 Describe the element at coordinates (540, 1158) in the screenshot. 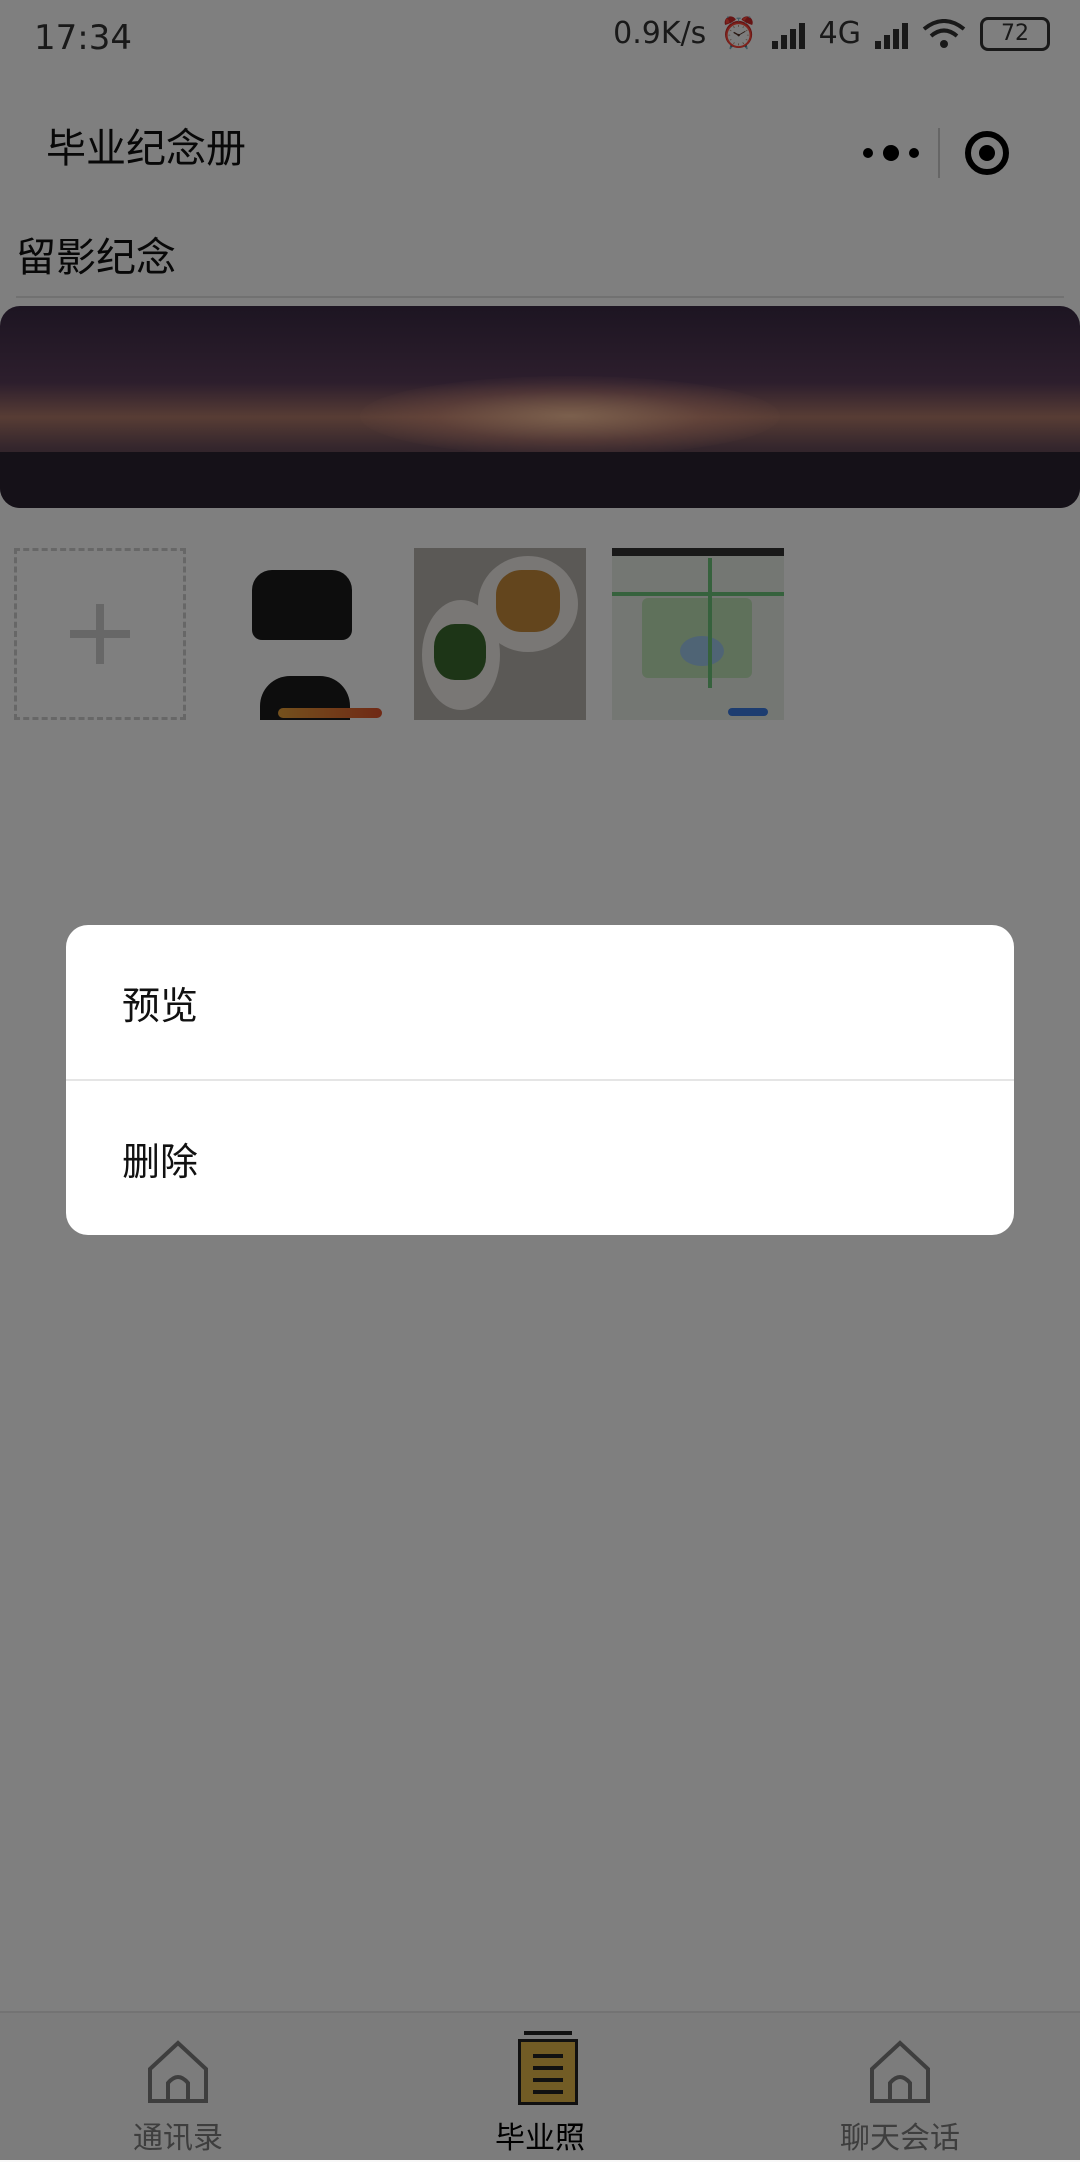

I see `delete-button: 删除` at that location.